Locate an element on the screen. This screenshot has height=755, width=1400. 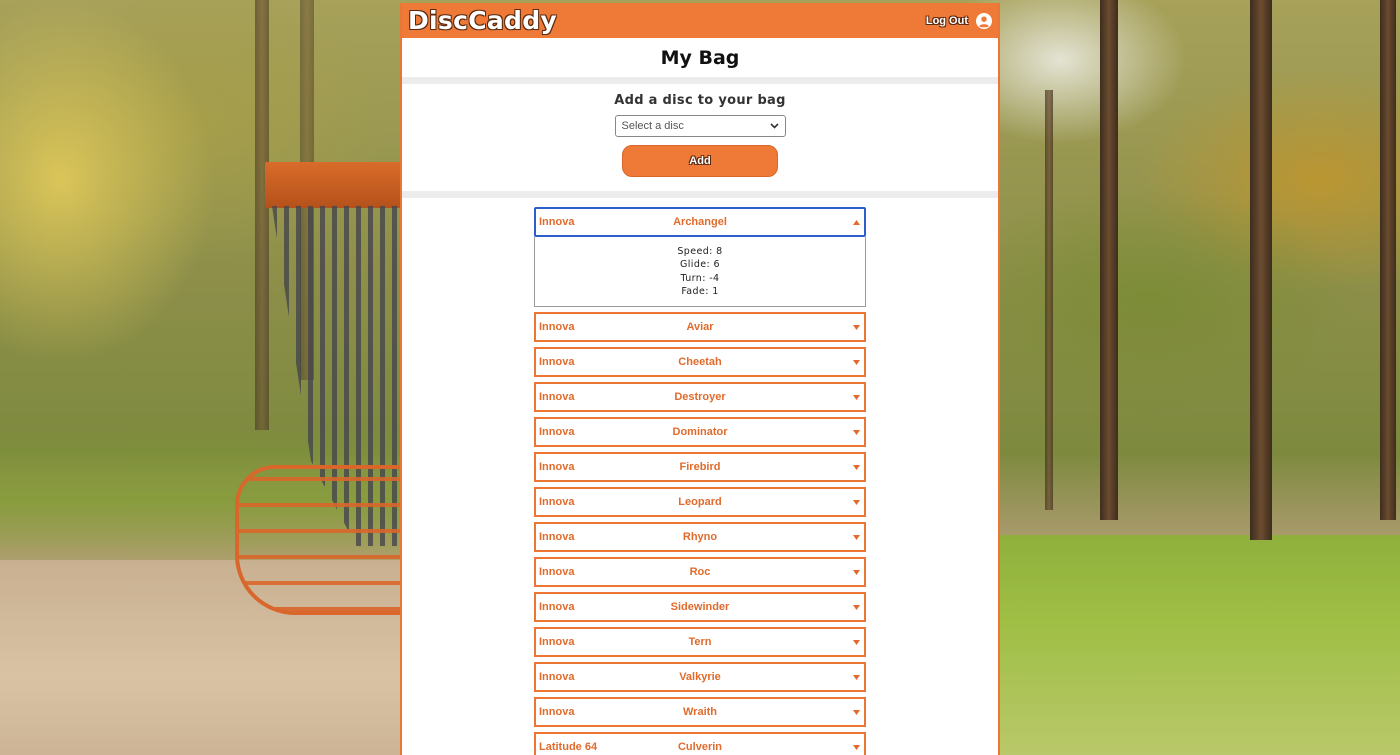
add-disc-heading: Add a disc to your bag is located at coordinates (700, 100).